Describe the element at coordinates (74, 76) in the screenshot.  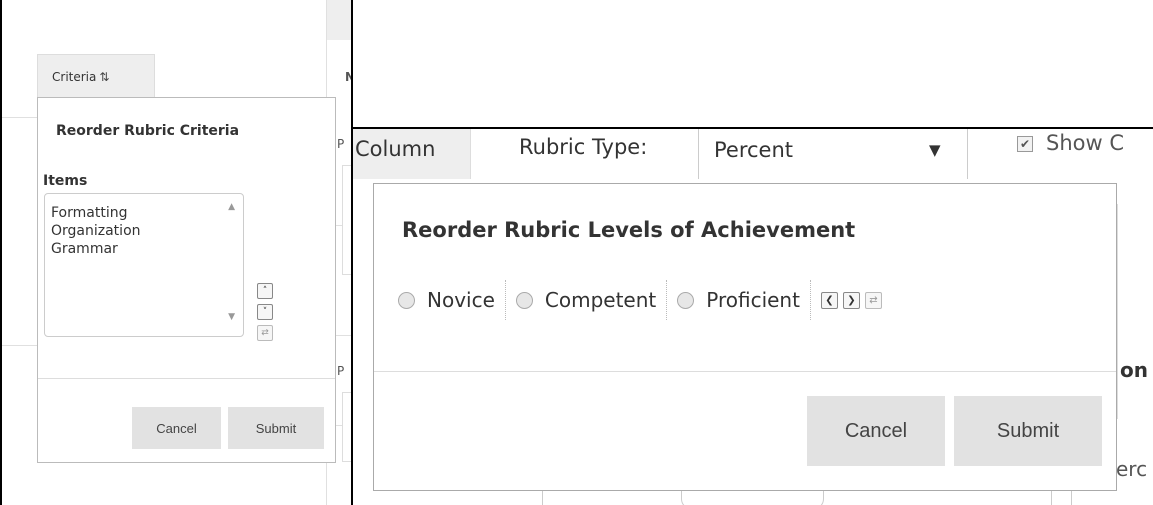
I see `criteria-tab-label: Criteria` at that location.